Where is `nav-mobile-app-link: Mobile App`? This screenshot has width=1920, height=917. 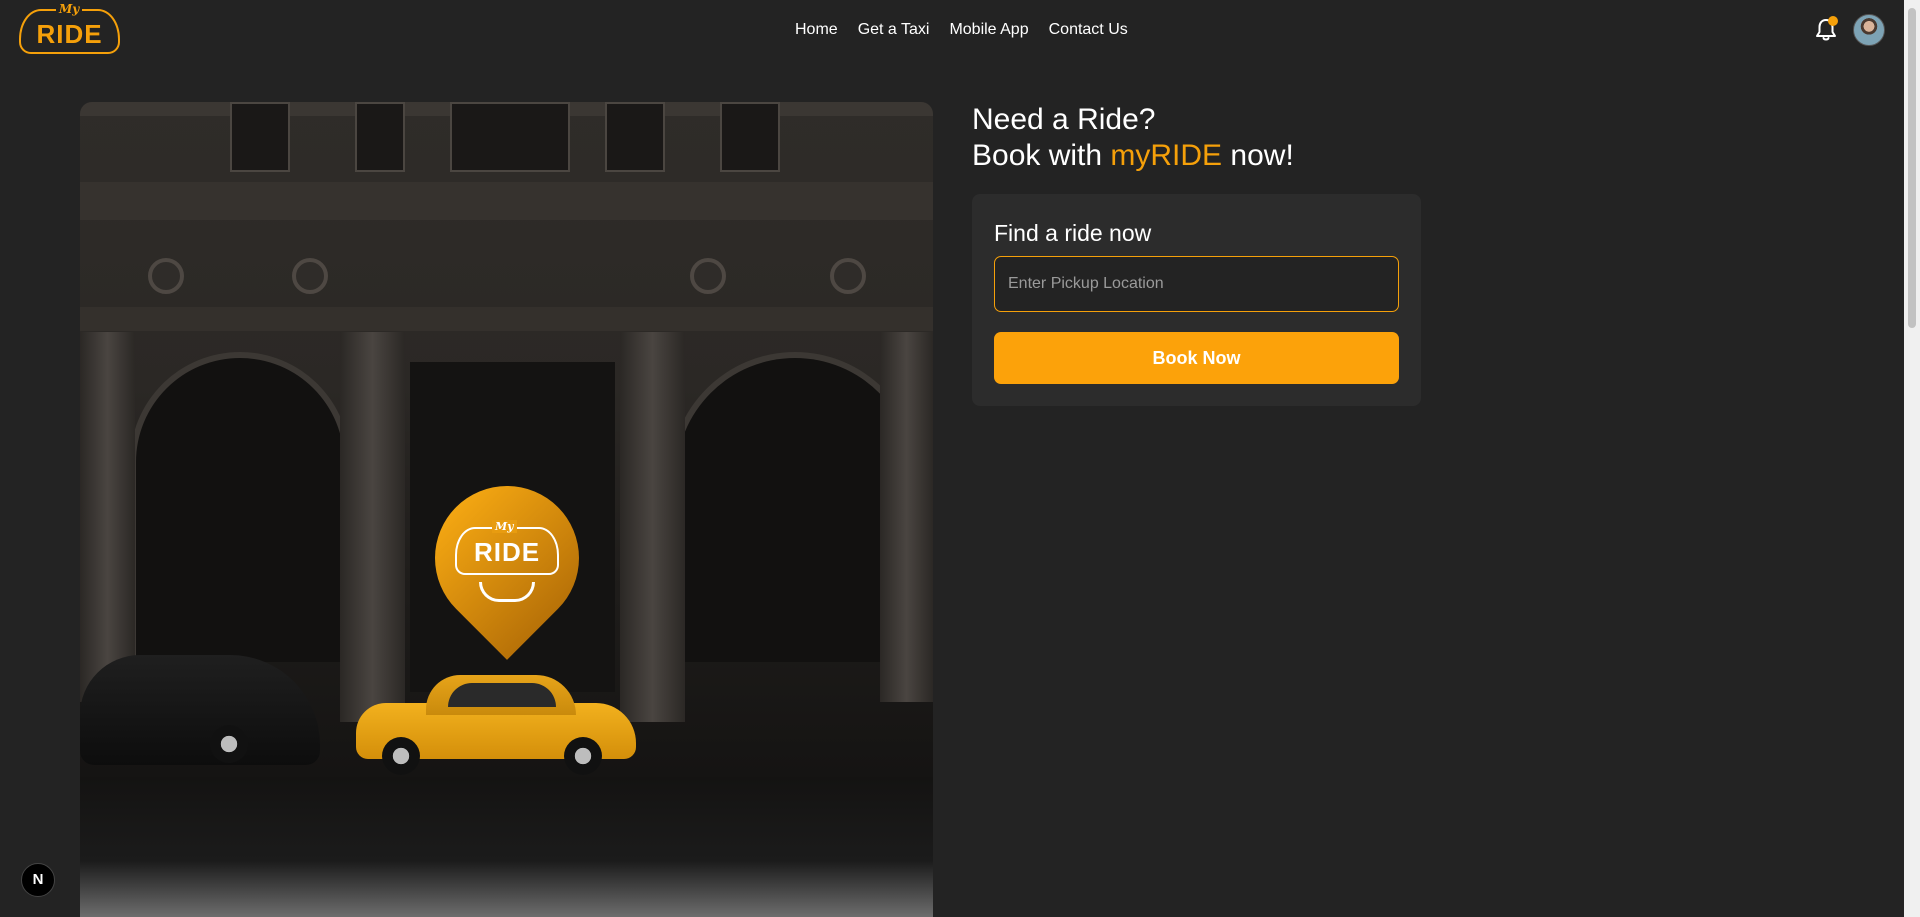 nav-mobile-app-link: Mobile App is located at coordinates (988, 30).